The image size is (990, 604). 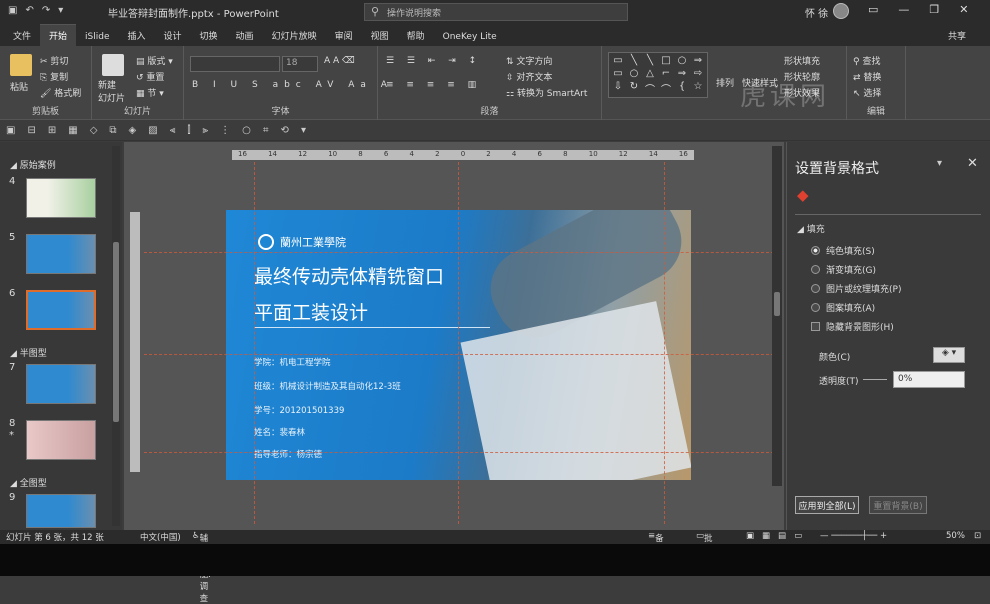 What do you see at coordinates (188, 130) in the screenshot?
I see `align-center-icon: ⫿` at bounding box center [188, 130].